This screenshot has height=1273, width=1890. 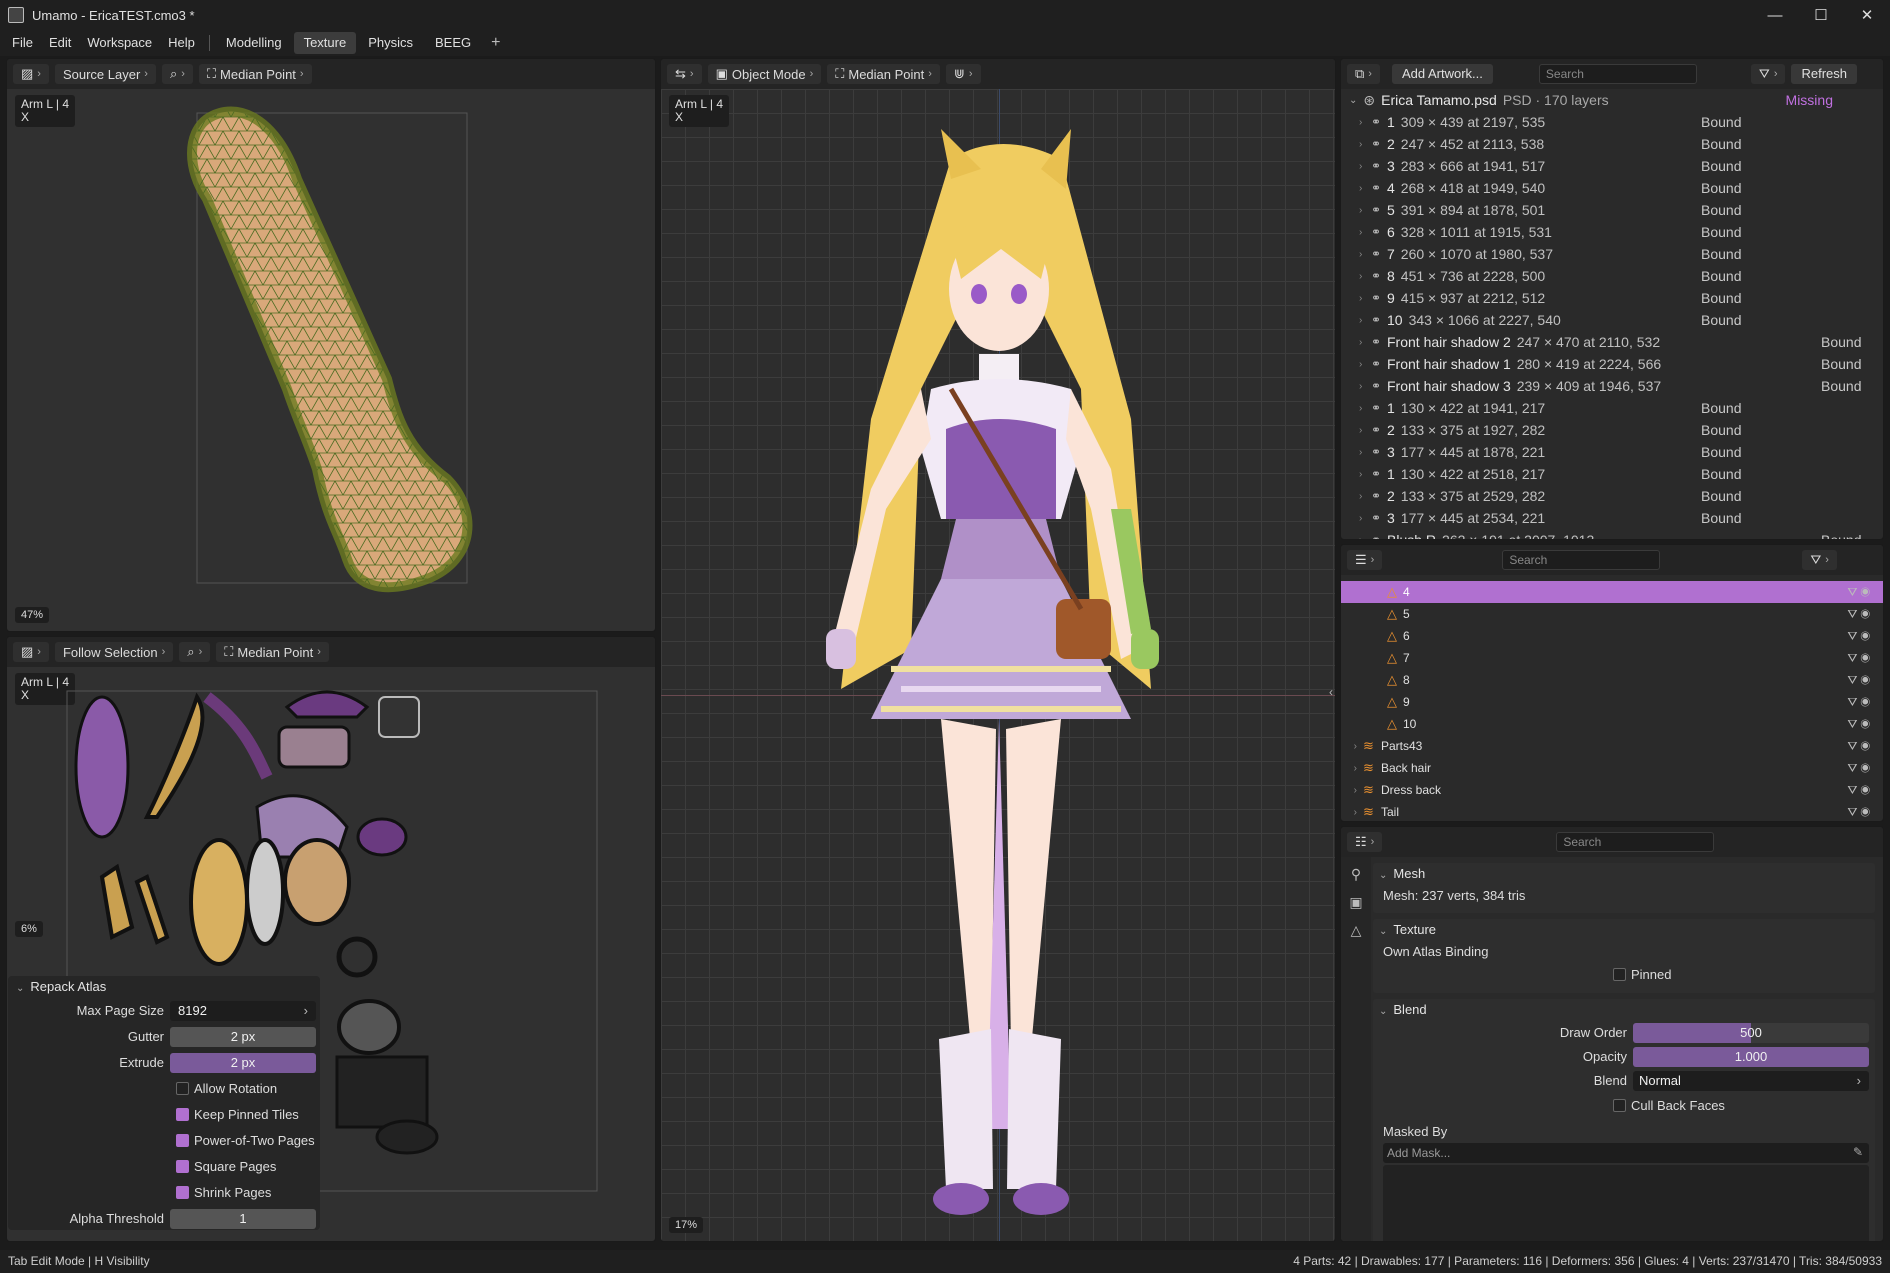 I want to click on keep-pinned-checkbox, so click(x=182, y=1114).